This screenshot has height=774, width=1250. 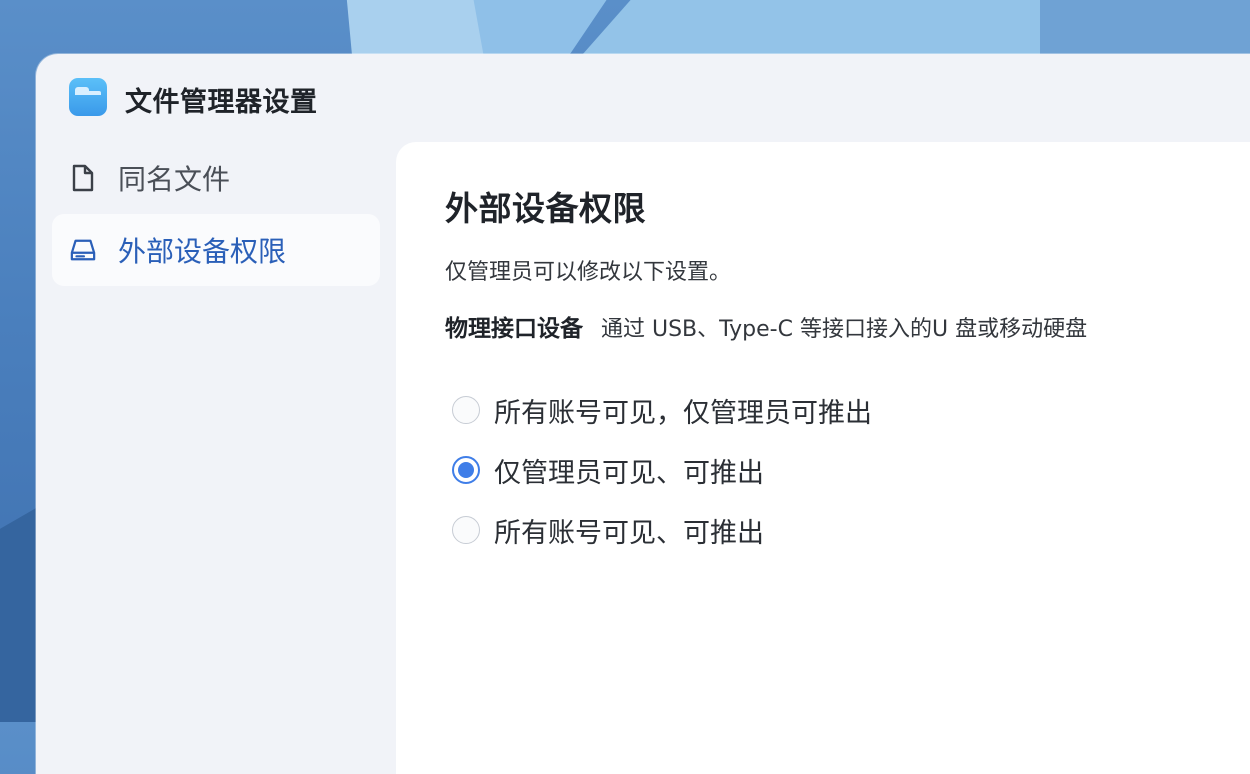 I want to click on sidebar-item-same-name-files: 同名文件, so click(x=216, y=178).